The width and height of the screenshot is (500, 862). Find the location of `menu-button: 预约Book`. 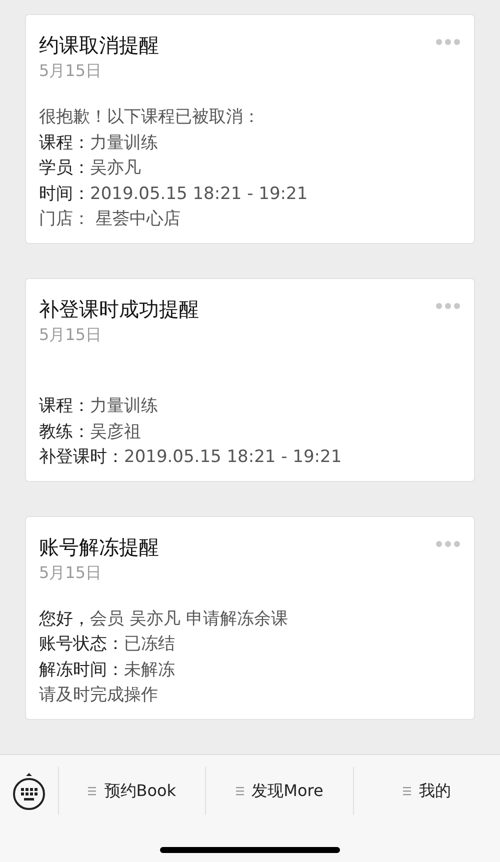

menu-button: 预约Book is located at coordinates (132, 791).